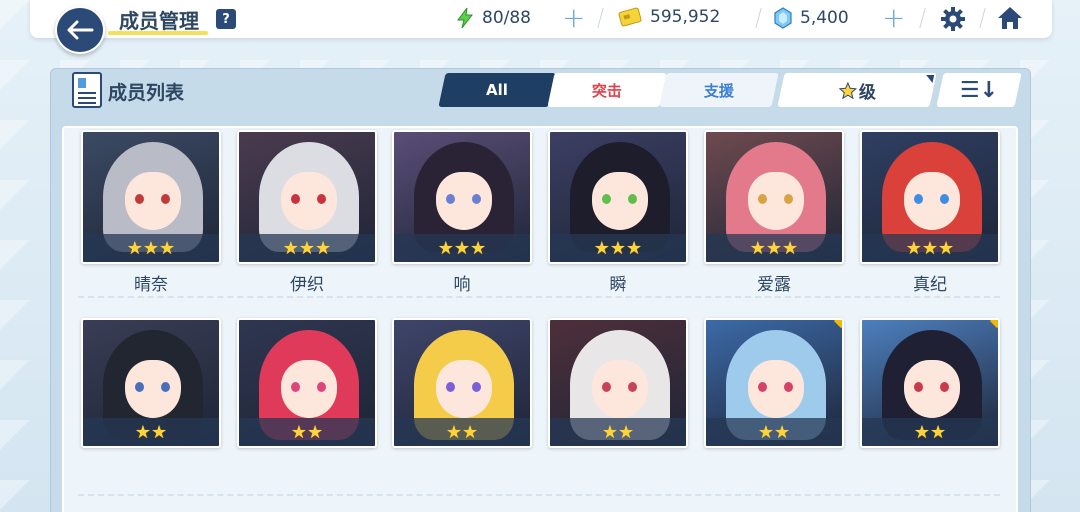  I want to click on title-underline, so click(158, 33).